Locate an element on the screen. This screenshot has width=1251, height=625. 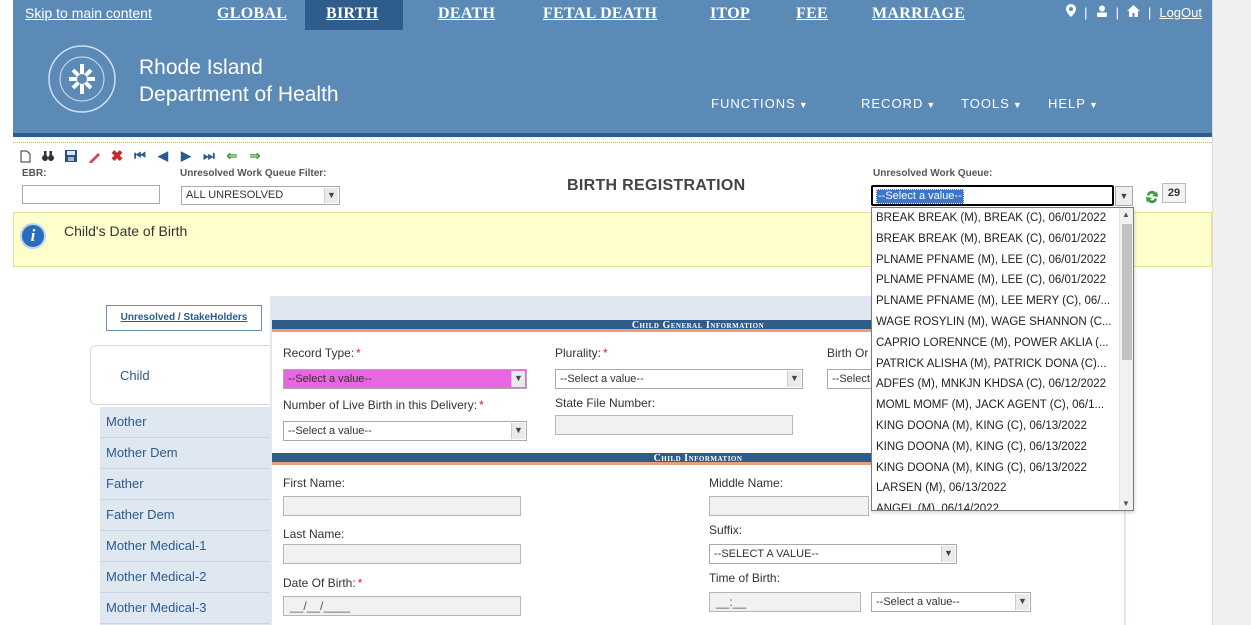
record-type-value: --Select a value-- is located at coordinates (330, 379).